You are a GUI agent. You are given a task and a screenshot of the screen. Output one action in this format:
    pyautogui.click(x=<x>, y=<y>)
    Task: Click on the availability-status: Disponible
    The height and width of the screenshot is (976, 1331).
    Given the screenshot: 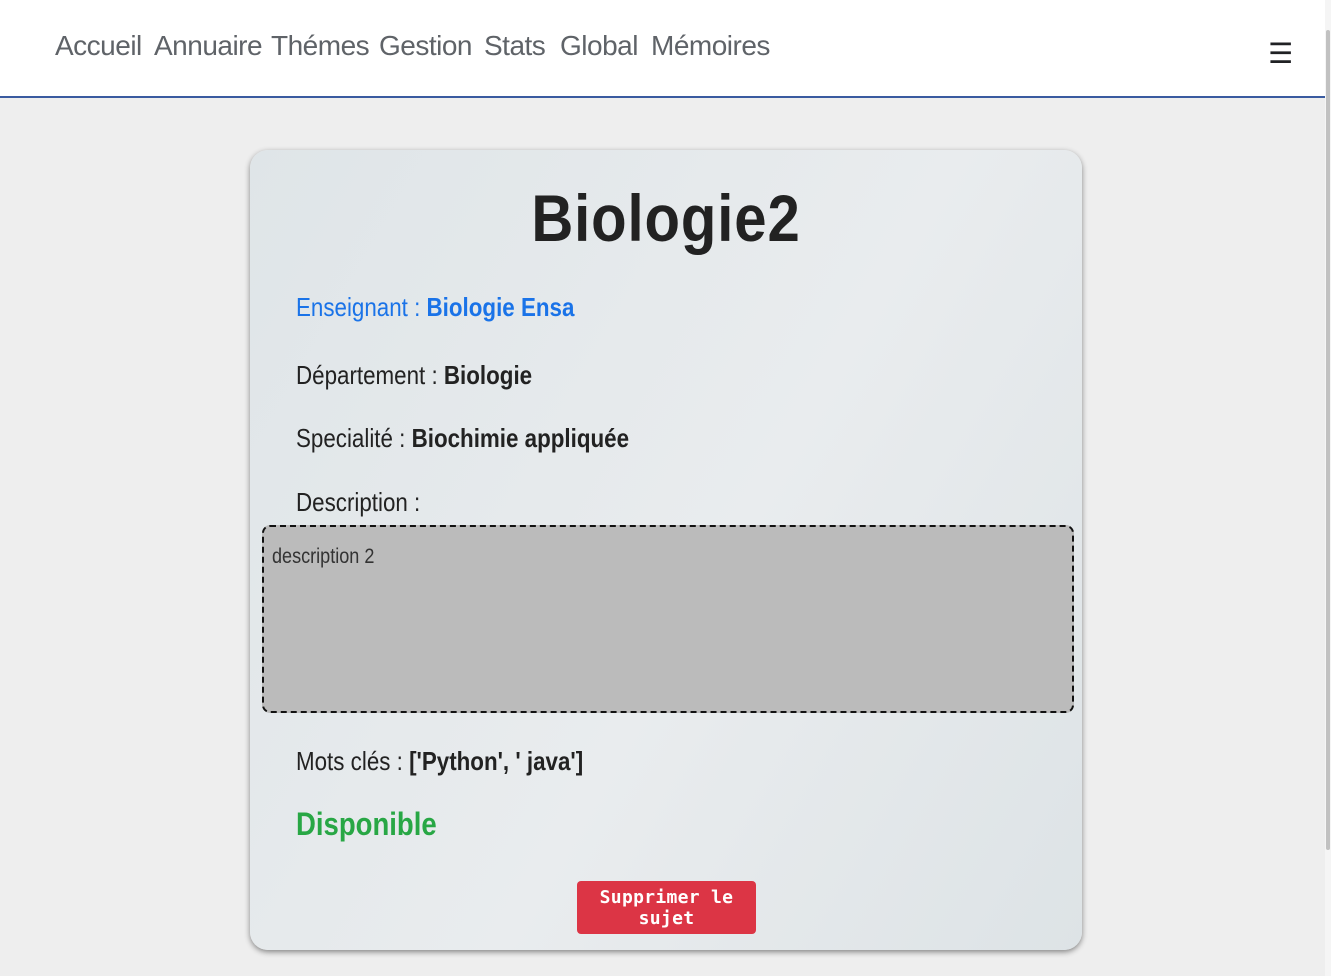 What is the action you would take?
    pyautogui.click(x=366, y=824)
    